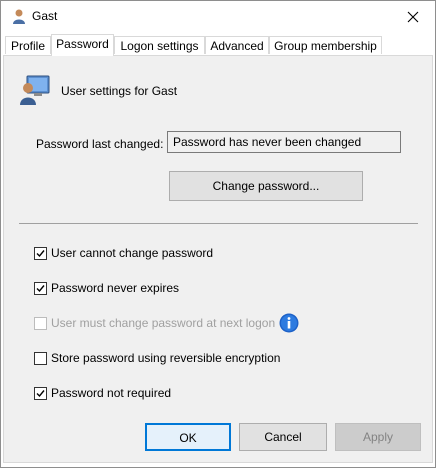 The width and height of the screenshot is (436, 468). I want to click on info-icon, so click(289, 323).